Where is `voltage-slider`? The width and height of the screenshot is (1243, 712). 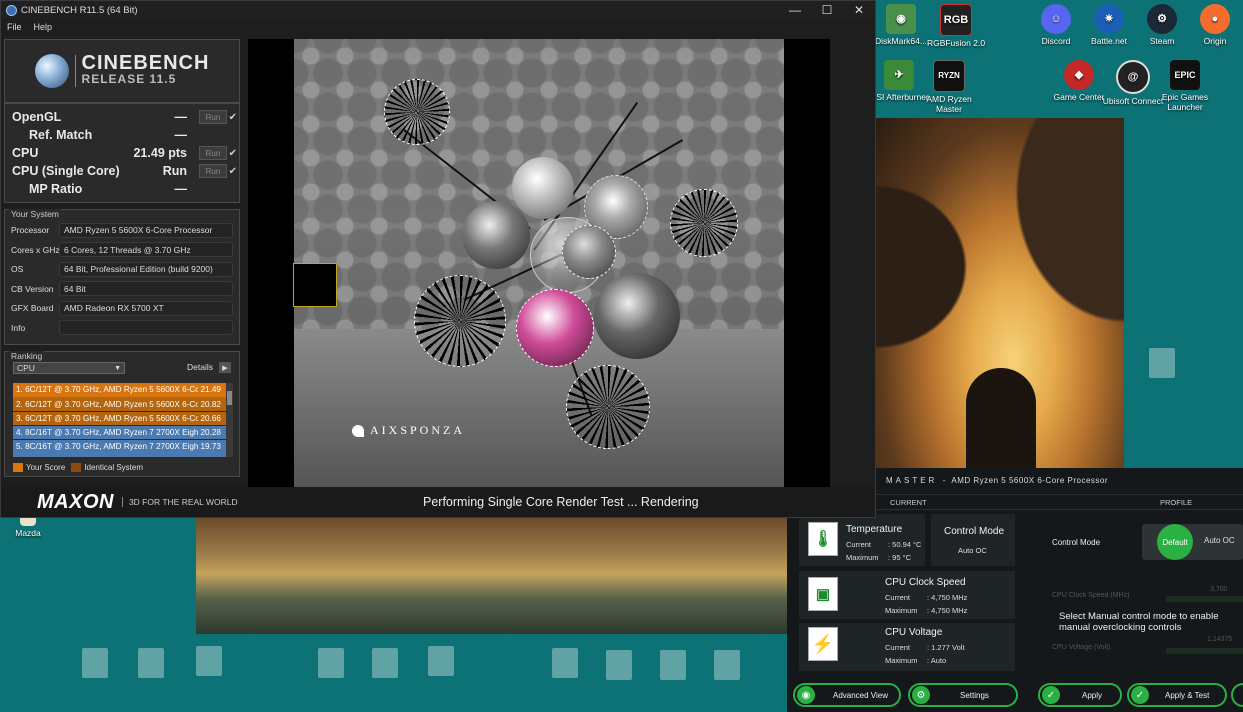 voltage-slider is located at coordinates (1204, 651).